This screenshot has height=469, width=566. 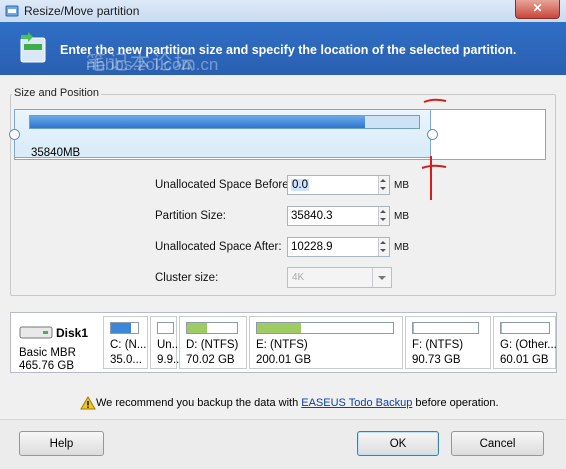 I want to click on unalloc-after-unit: MB, so click(x=401, y=247).